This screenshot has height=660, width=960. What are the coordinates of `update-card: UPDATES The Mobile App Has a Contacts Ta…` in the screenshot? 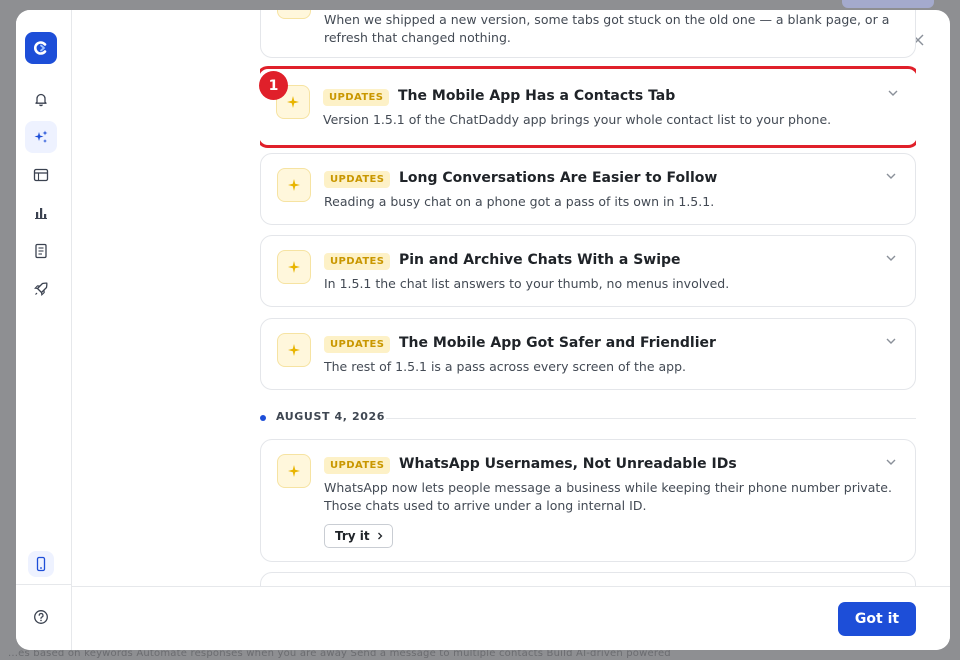 It's located at (588, 107).